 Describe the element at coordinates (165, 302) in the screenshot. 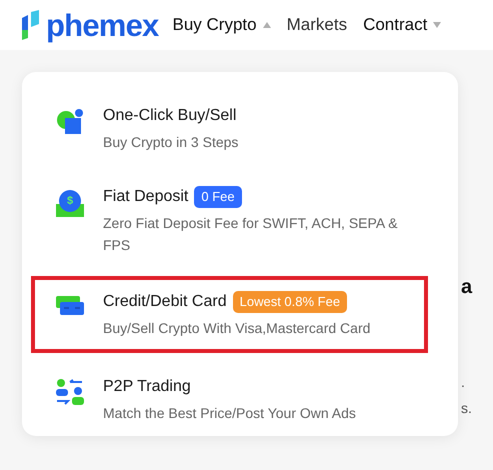

I see `item-title: Credit/Debit Card` at that location.